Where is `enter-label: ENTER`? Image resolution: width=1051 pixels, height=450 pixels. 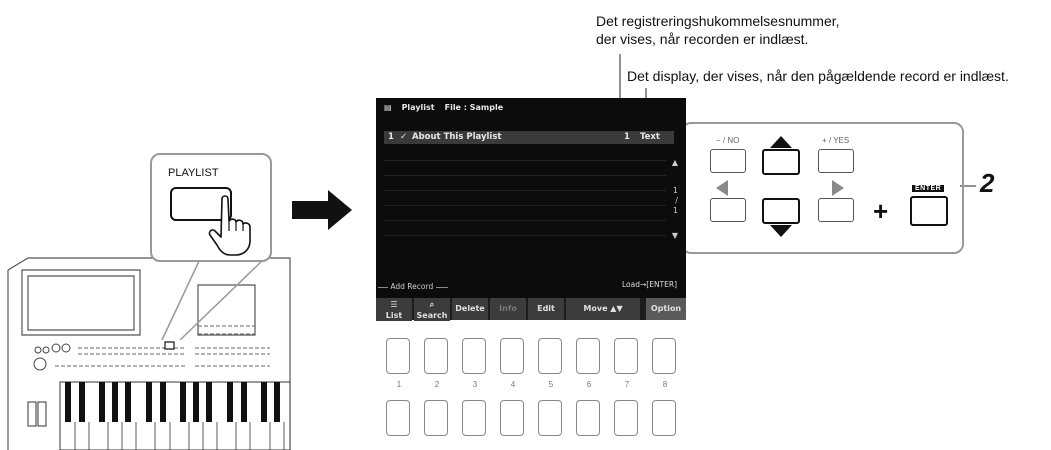
enter-label: ENTER is located at coordinates (928, 188).